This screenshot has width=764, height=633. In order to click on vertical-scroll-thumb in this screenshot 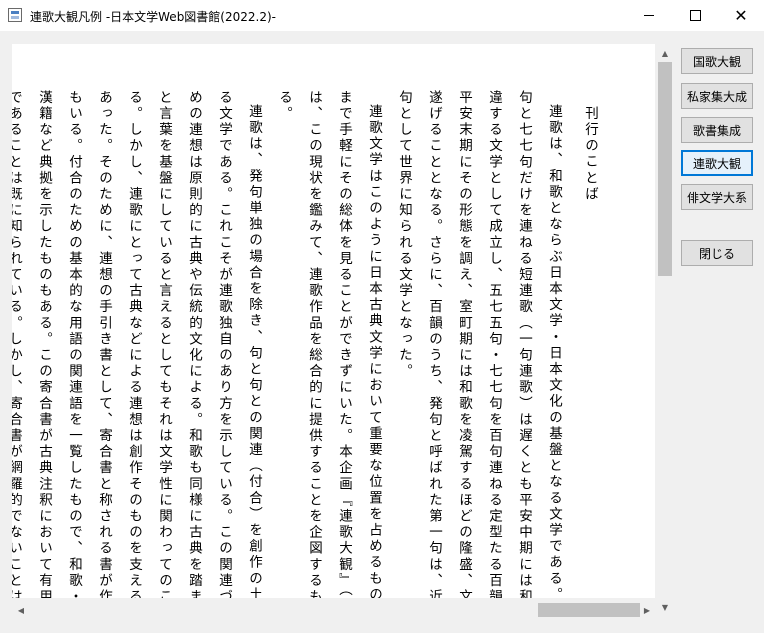, I will do `click(665, 169)`.